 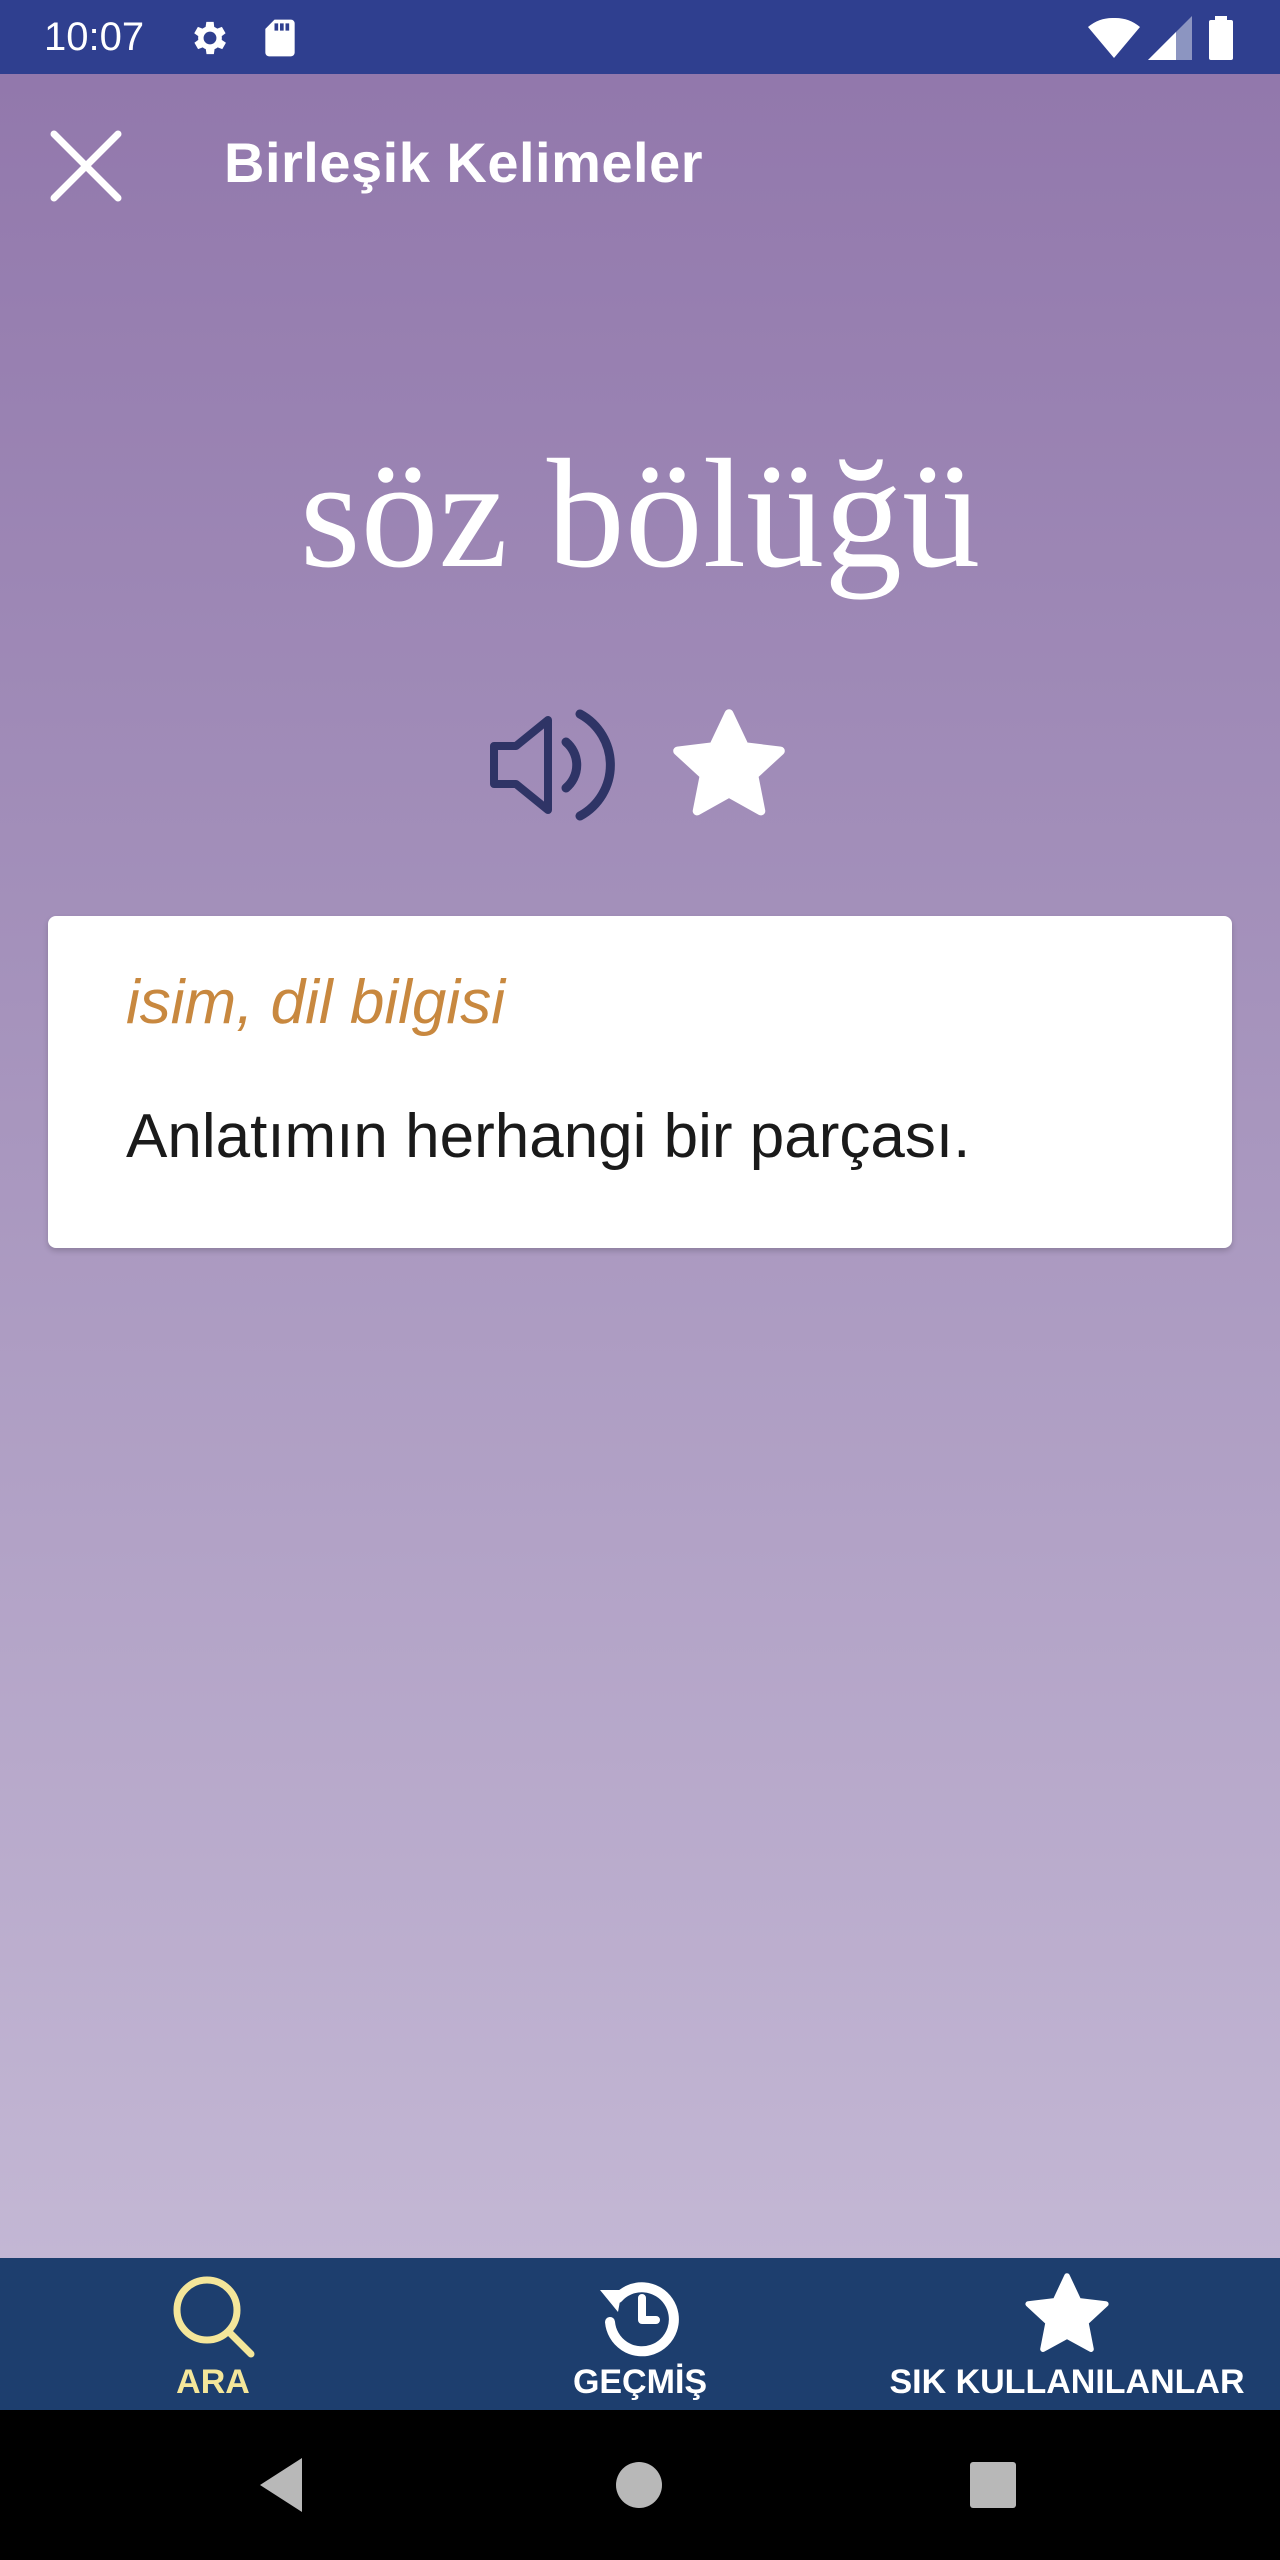 I want to click on home-button, so click(x=639, y=2485).